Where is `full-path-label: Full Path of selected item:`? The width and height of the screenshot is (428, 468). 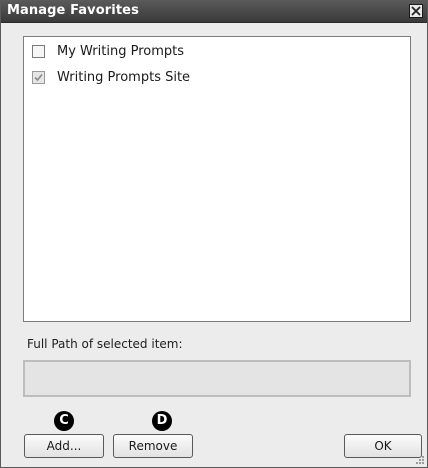
full-path-label: Full Path of selected item: is located at coordinates (105, 344).